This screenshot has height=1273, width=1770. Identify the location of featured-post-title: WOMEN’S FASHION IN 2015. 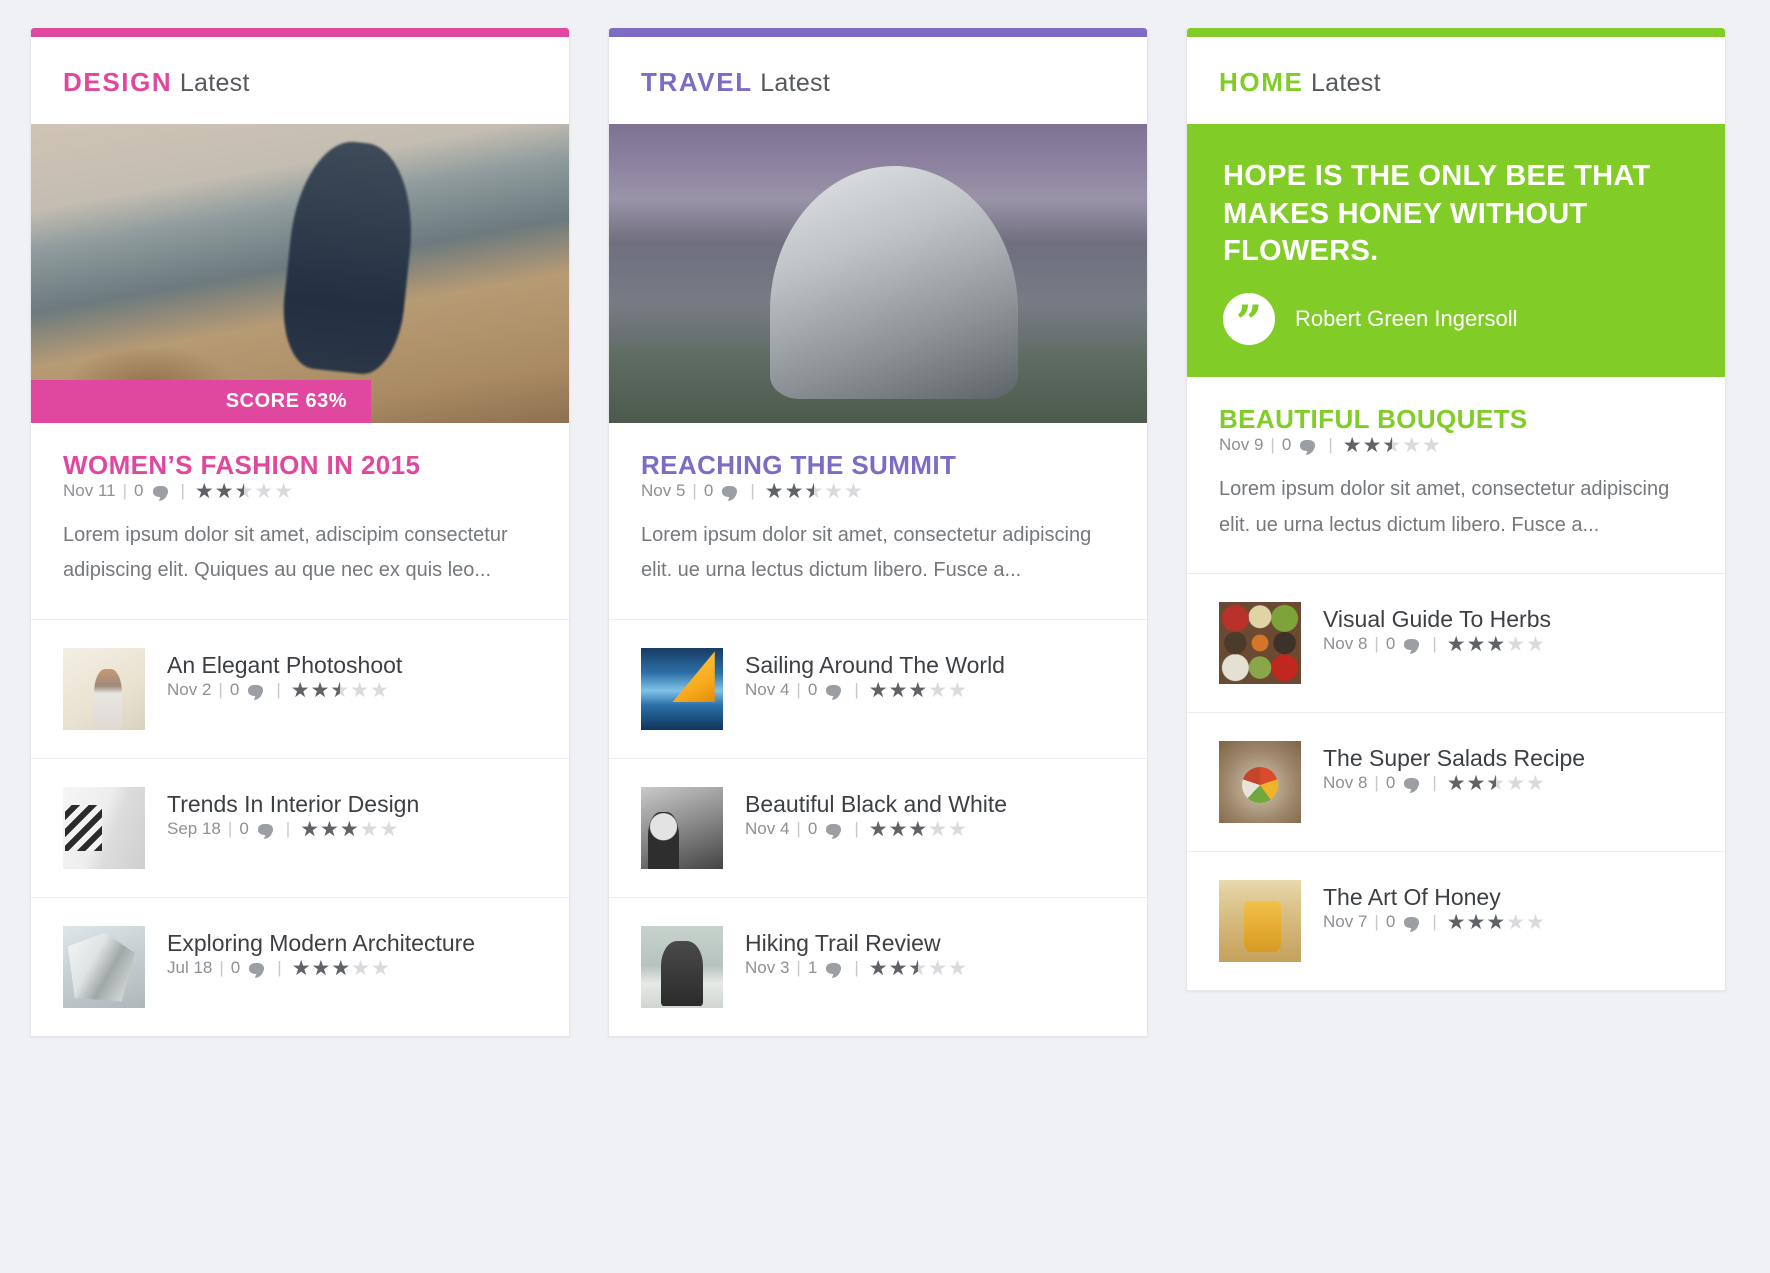
(241, 465).